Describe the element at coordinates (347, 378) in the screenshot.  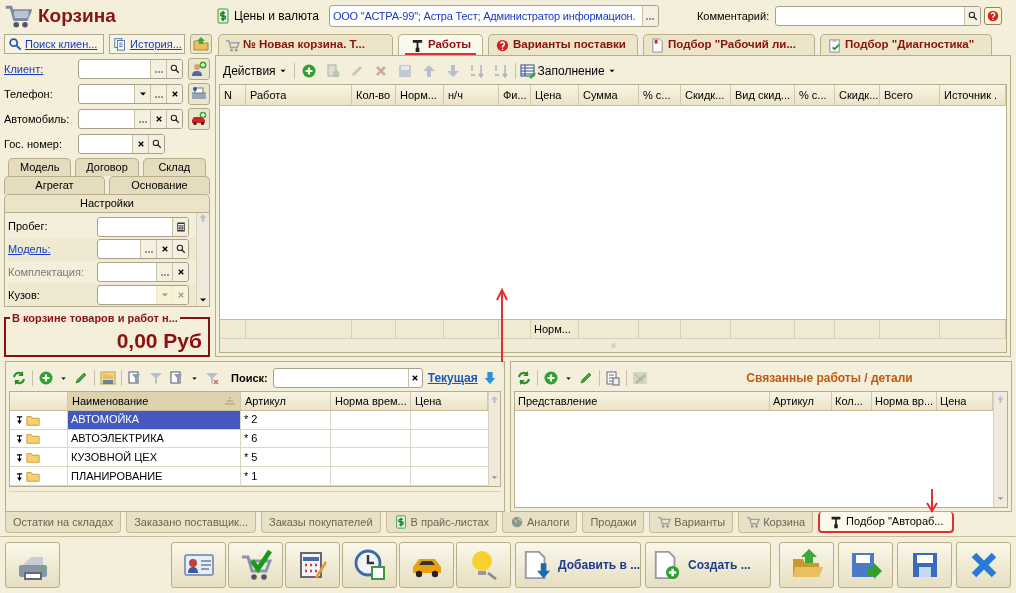
I see `search-field` at that location.